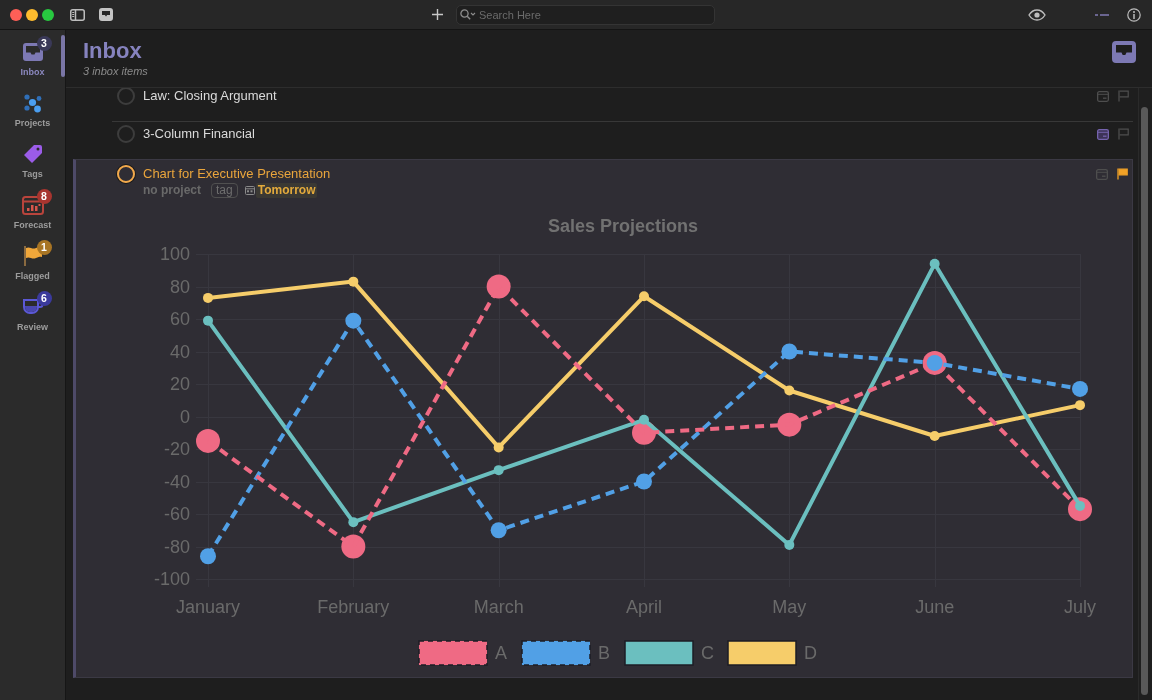  What do you see at coordinates (1134, 14) in the screenshot?
I see `info-icon` at bounding box center [1134, 14].